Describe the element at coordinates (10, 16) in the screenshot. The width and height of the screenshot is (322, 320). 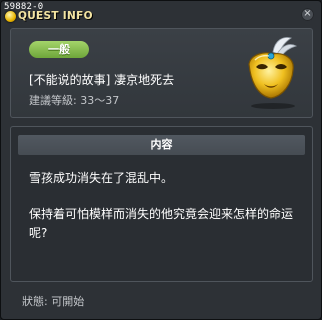
I see `lightbulb-icon` at that location.